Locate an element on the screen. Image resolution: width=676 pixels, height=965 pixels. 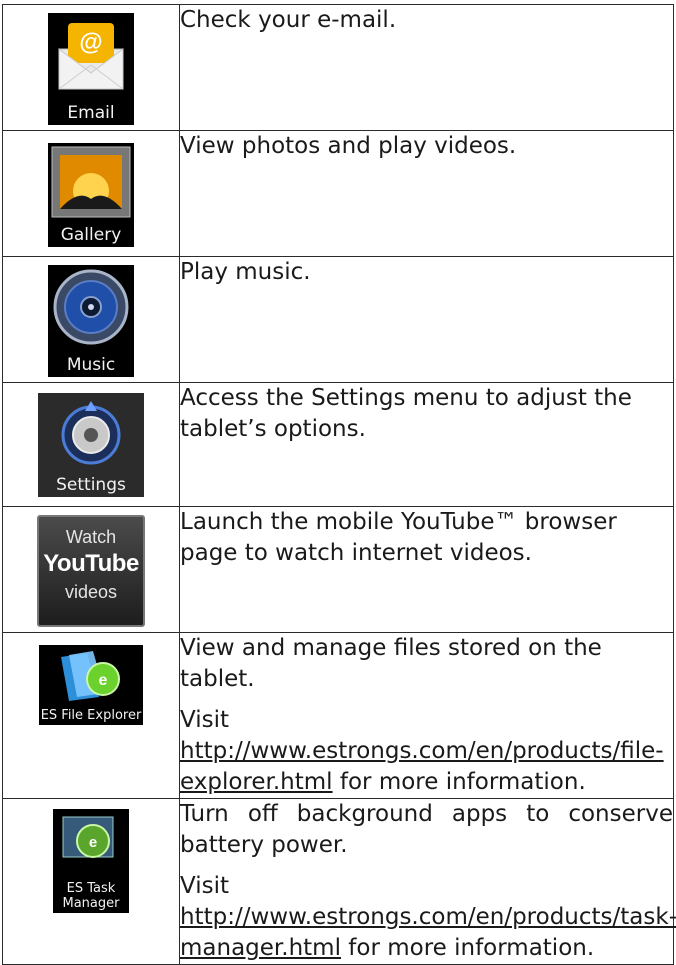
icon-cell: Music is located at coordinates (91, 319).